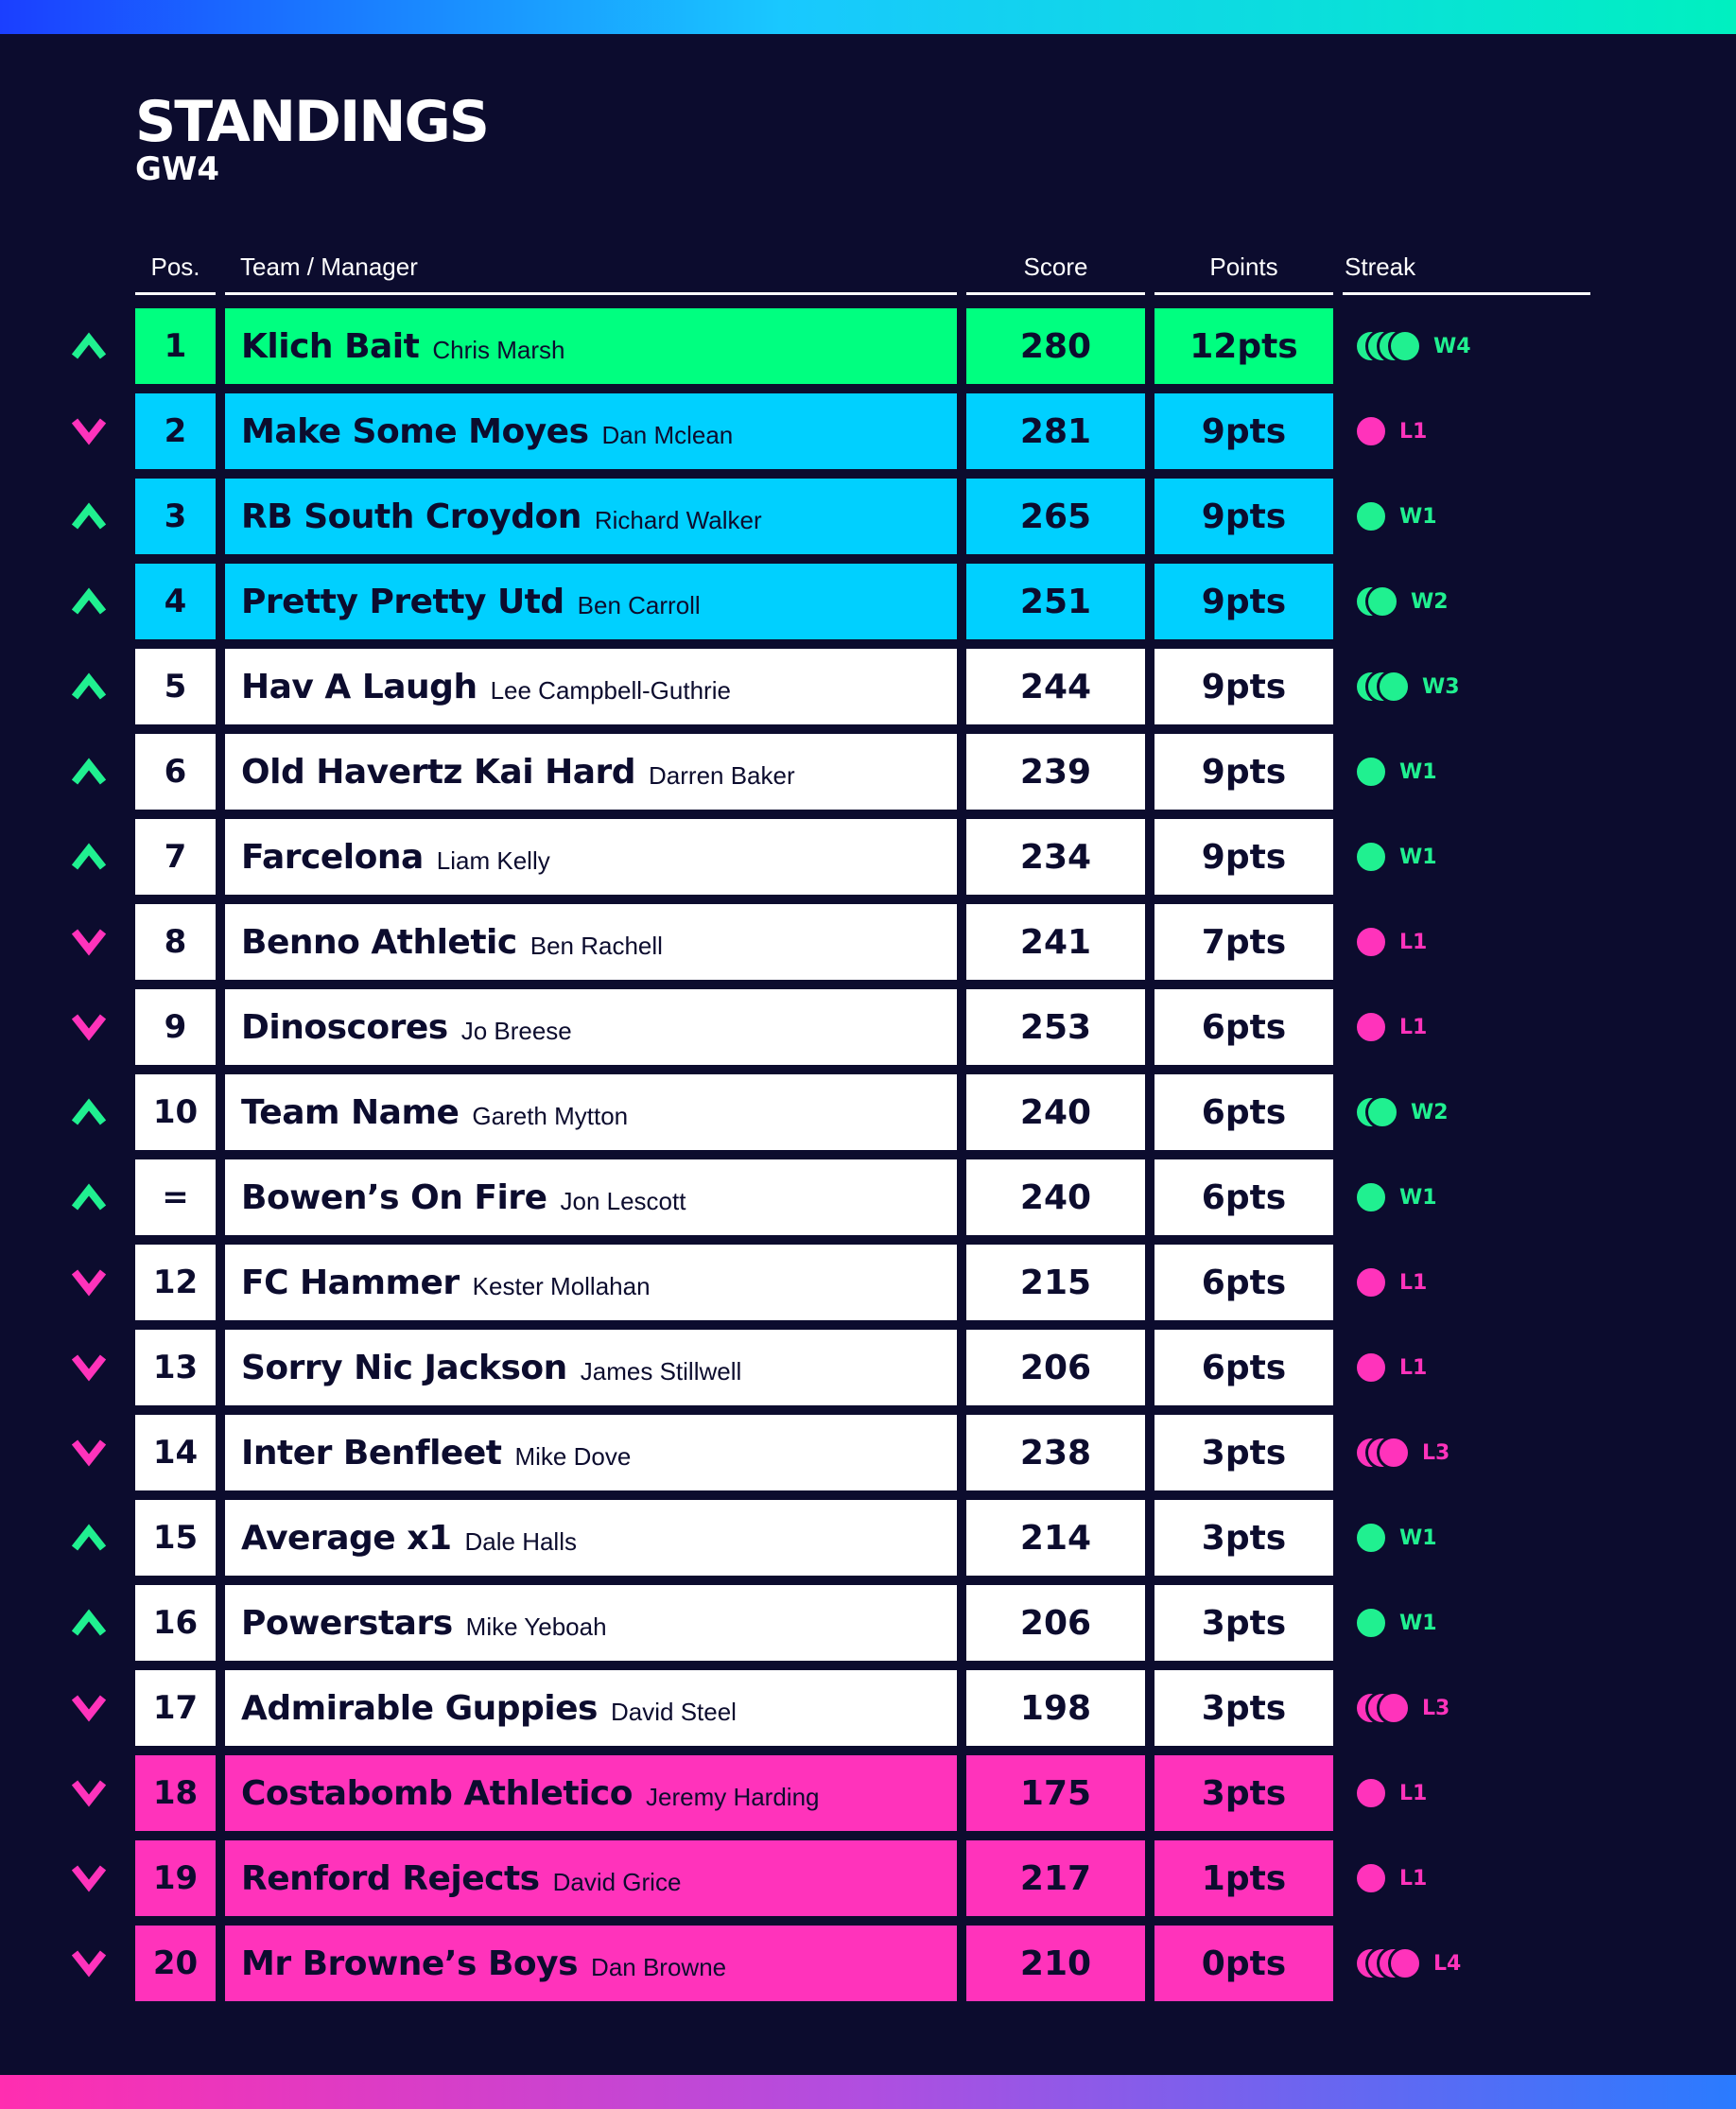 Image resolution: width=1736 pixels, height=2109 pixels. I want to click on table-row: 1 Klich Bait Chris Marsh 280 12pts W4, so click(868, 346).